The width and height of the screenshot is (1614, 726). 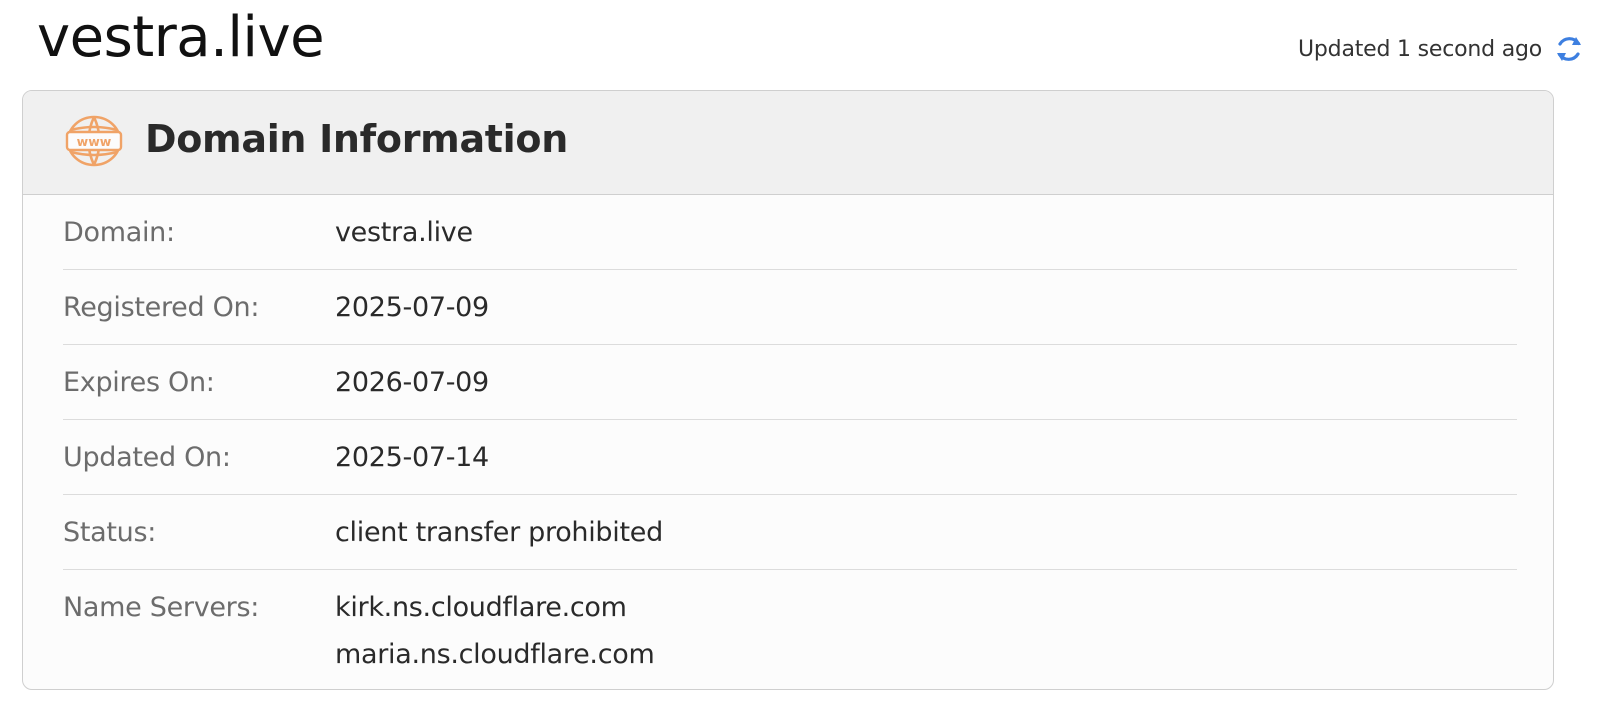 What do you see at coordinates (161, 607) in the screenshot?
I see `row-label: Name Servers:` at bounding box center [161, 607].